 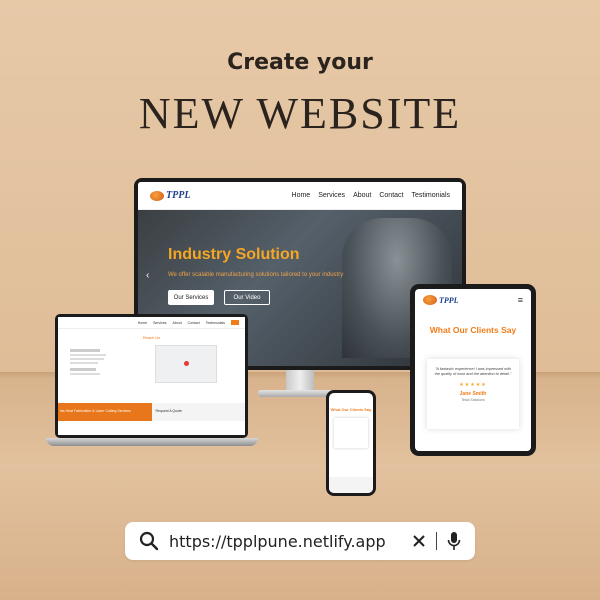 I want to click on rating-stars: ★★★★★, so click(x=473, y=385).